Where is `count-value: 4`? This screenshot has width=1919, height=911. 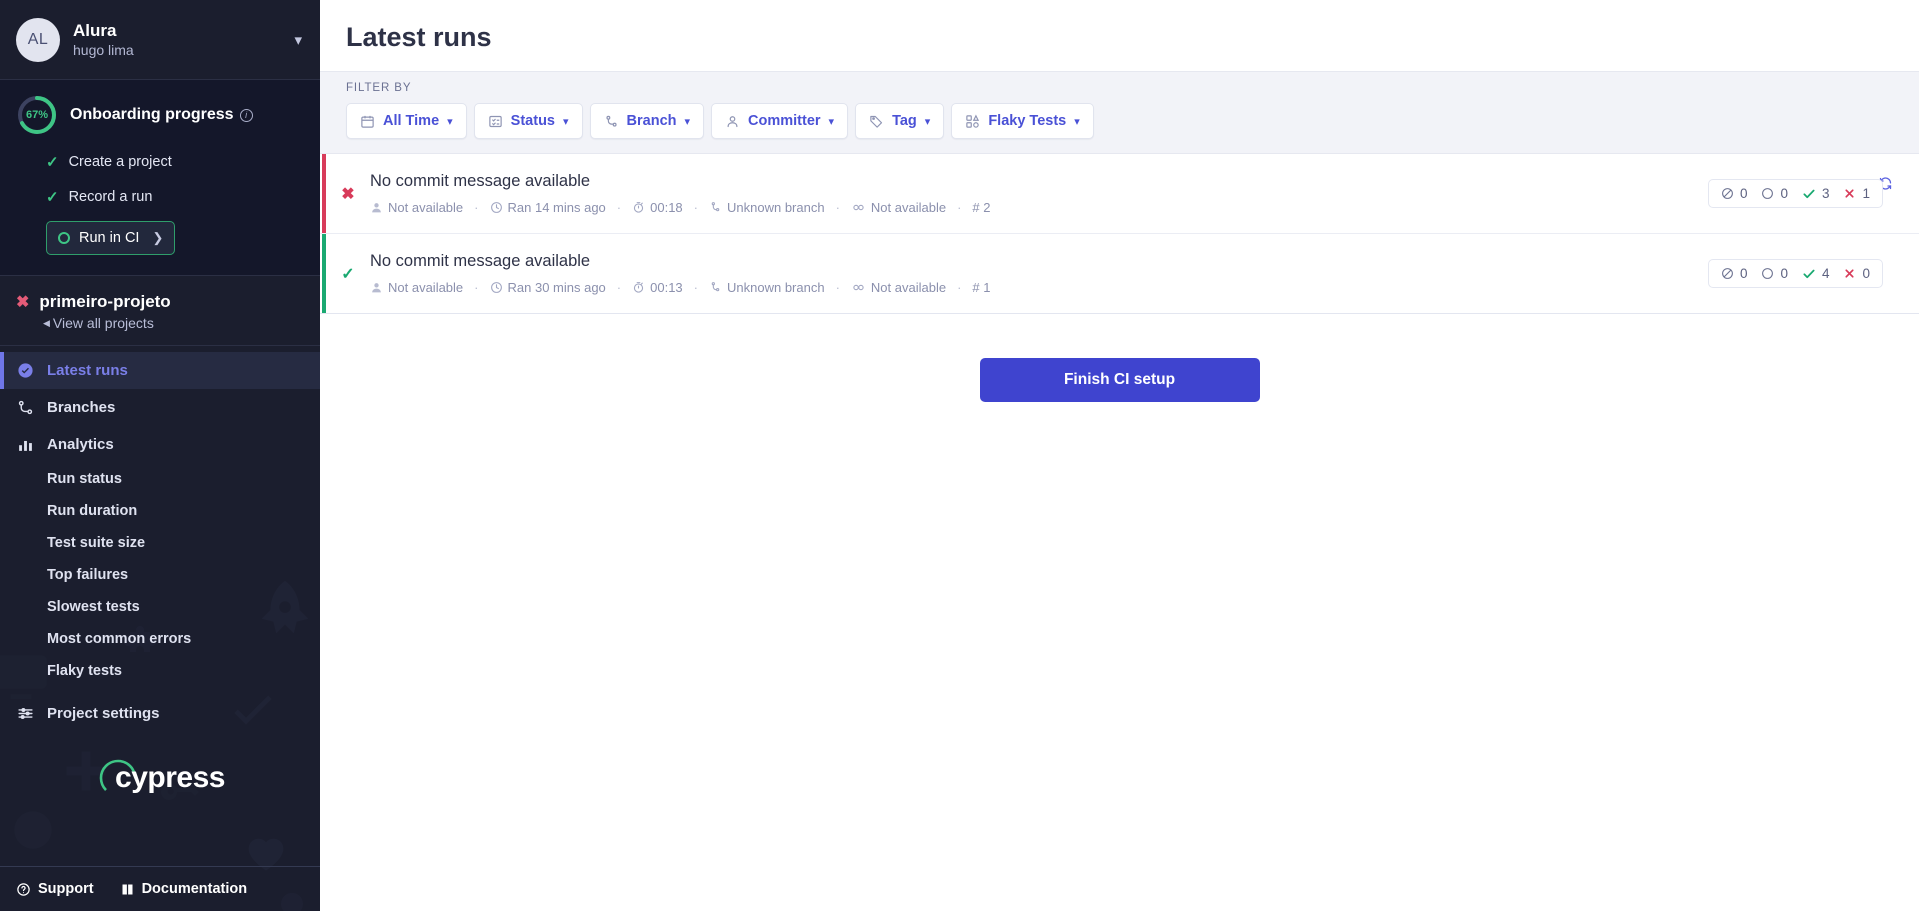 count-value: 4 is located at coordinates (1825, 273).